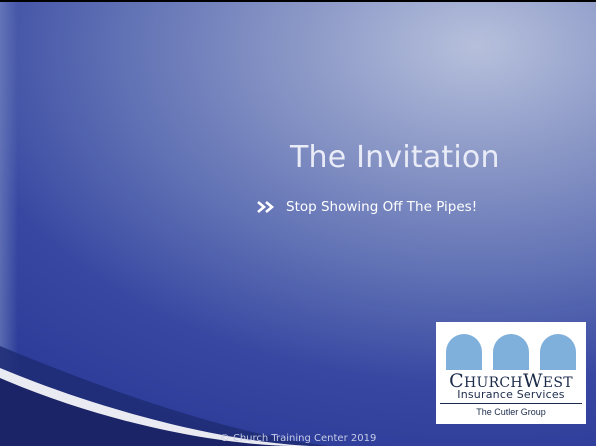 The image size is (596, 446). Describe the element at coordinates (511, 412) in the screenshot. I see `logo-group-name: The Cutler Group` at that location.